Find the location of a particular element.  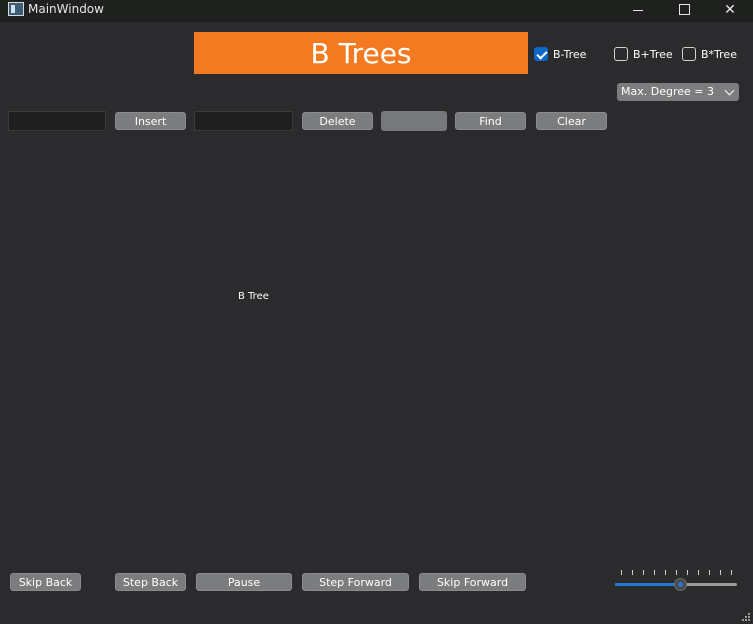

page-title: B Trees is located at coordinates (361, 53).